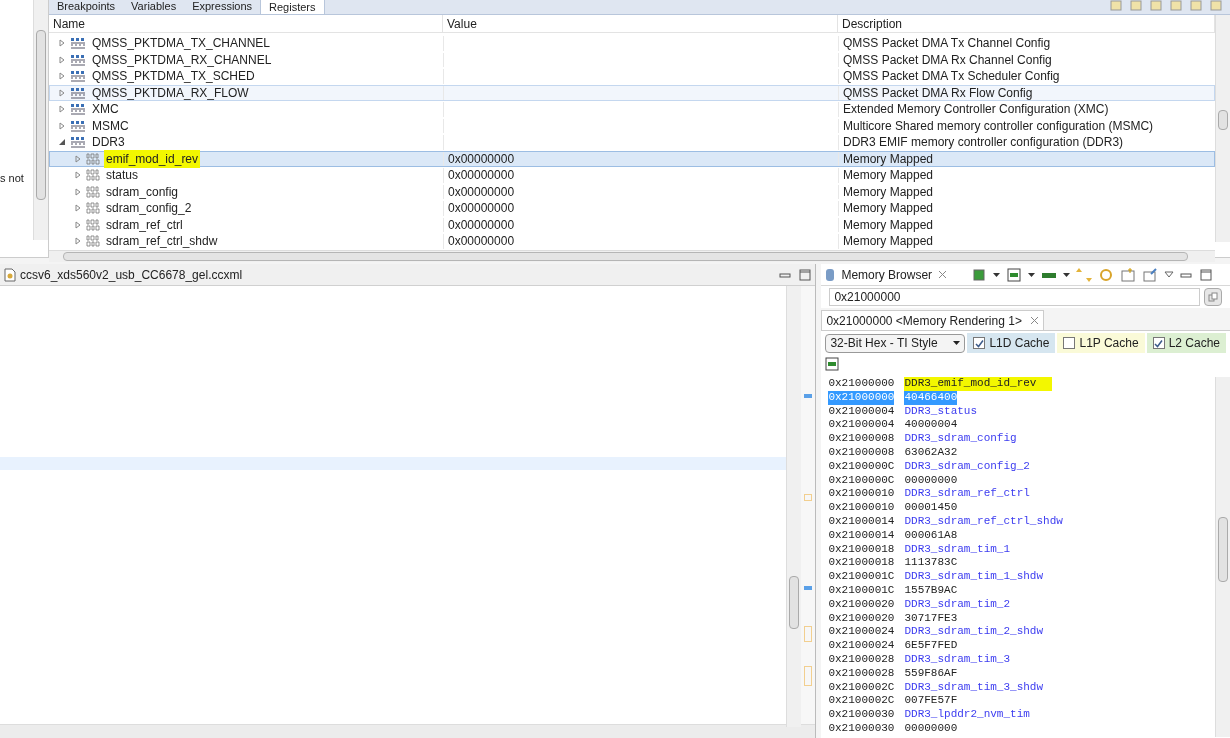 This screenshot has height=738, width=1230. I want to click on format-select: 32-Bit Hex - TI Style, so click(895, 343).